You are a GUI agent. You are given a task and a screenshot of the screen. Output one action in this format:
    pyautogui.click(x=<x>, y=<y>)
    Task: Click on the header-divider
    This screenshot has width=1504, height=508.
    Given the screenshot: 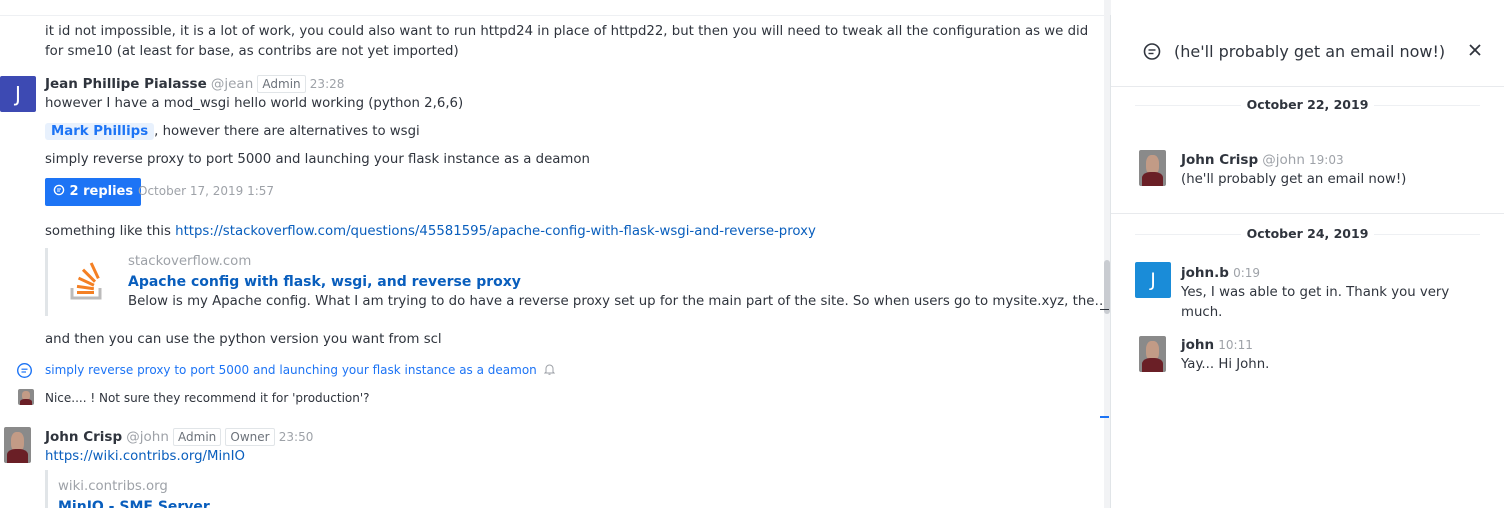 What is the action you would take?
    pyautogui.click(x=1307, y=86)
    